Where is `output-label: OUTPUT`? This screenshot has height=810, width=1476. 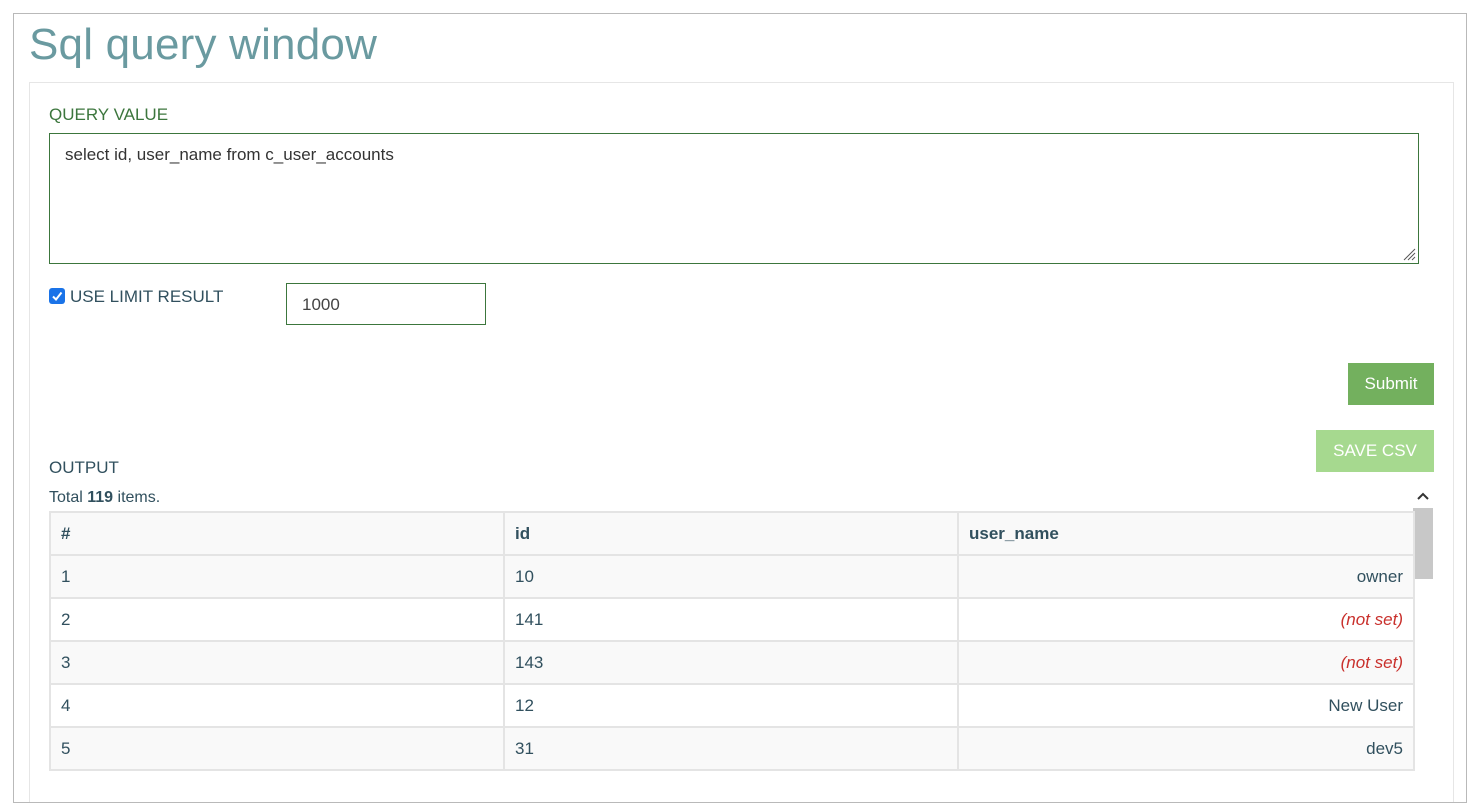
output-label: OUTPUT is located at coordinates (84, 467).